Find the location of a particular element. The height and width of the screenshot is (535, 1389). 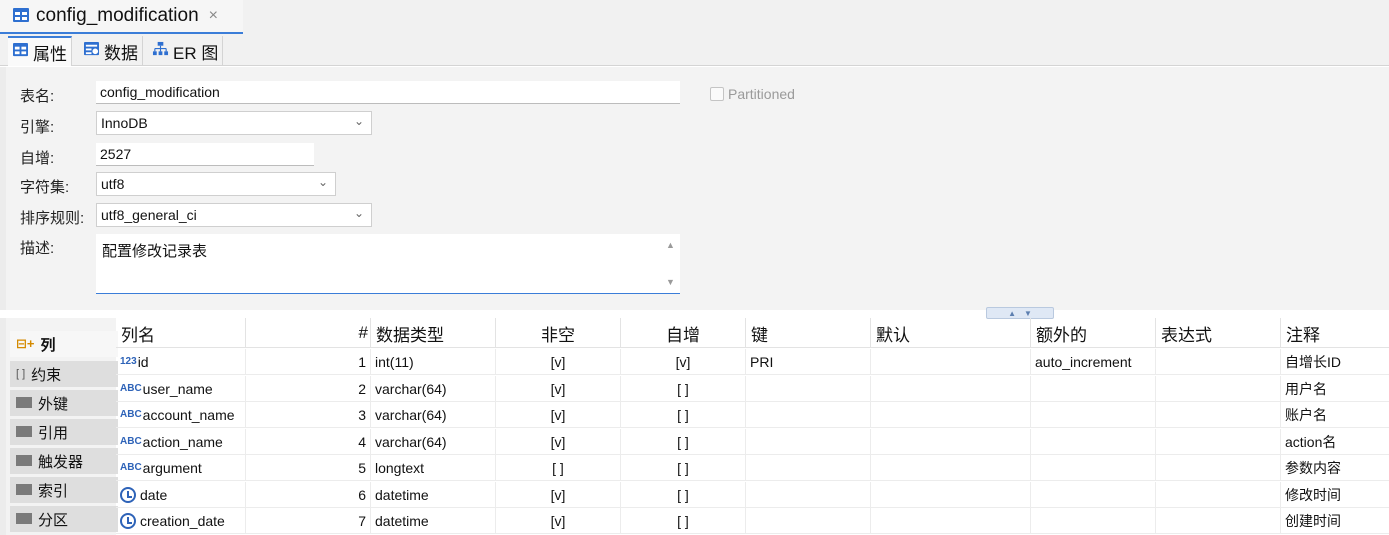

ordinal-cell: 1 is located at coordinates (308, 362).